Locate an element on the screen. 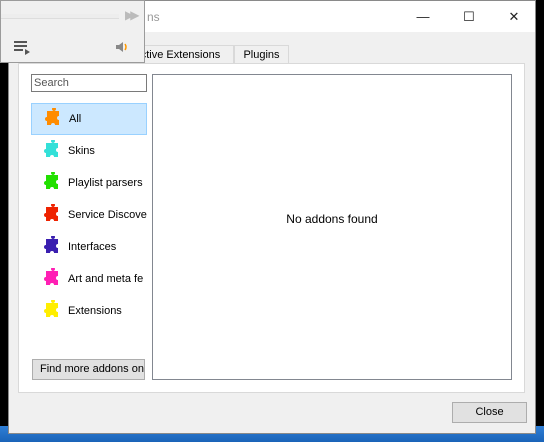 The height and width of the screenshot is (442, 544). category-item: Playlist parsers is located at coordinates (89, 183).